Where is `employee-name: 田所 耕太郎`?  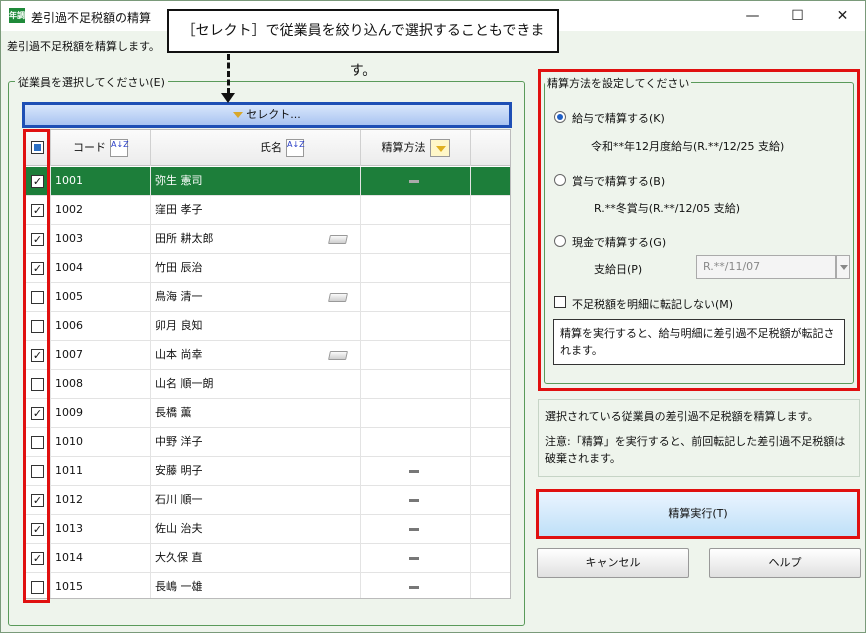
employee-name: 田所 耕太郎 is located at coordinates (184, 238).